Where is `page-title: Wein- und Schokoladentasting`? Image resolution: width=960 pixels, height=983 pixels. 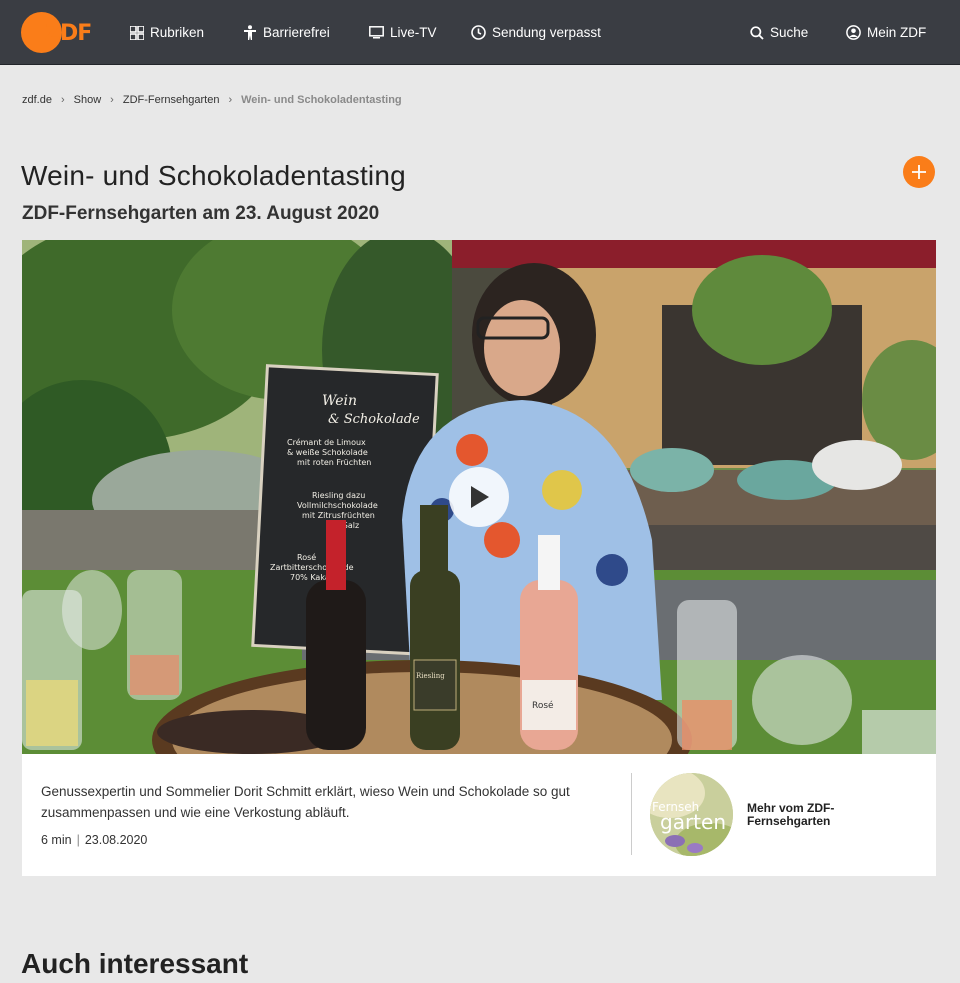
page-title: Wein- und Schokoladentasting is located at coordinates (213, 175).